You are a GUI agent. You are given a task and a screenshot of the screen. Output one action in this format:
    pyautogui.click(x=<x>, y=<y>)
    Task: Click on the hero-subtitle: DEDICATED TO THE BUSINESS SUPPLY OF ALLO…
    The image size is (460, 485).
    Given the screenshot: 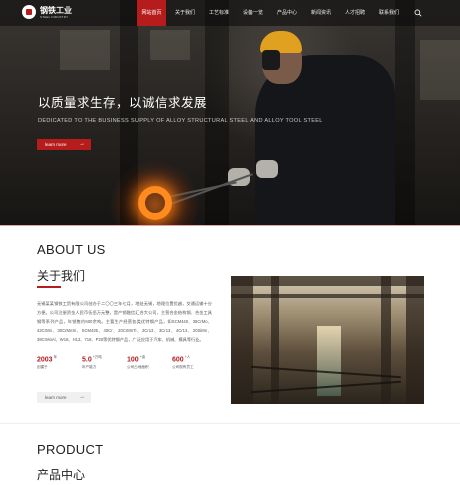 What is the action you would take?
    pyautogui.click(x=180, y=121)
    